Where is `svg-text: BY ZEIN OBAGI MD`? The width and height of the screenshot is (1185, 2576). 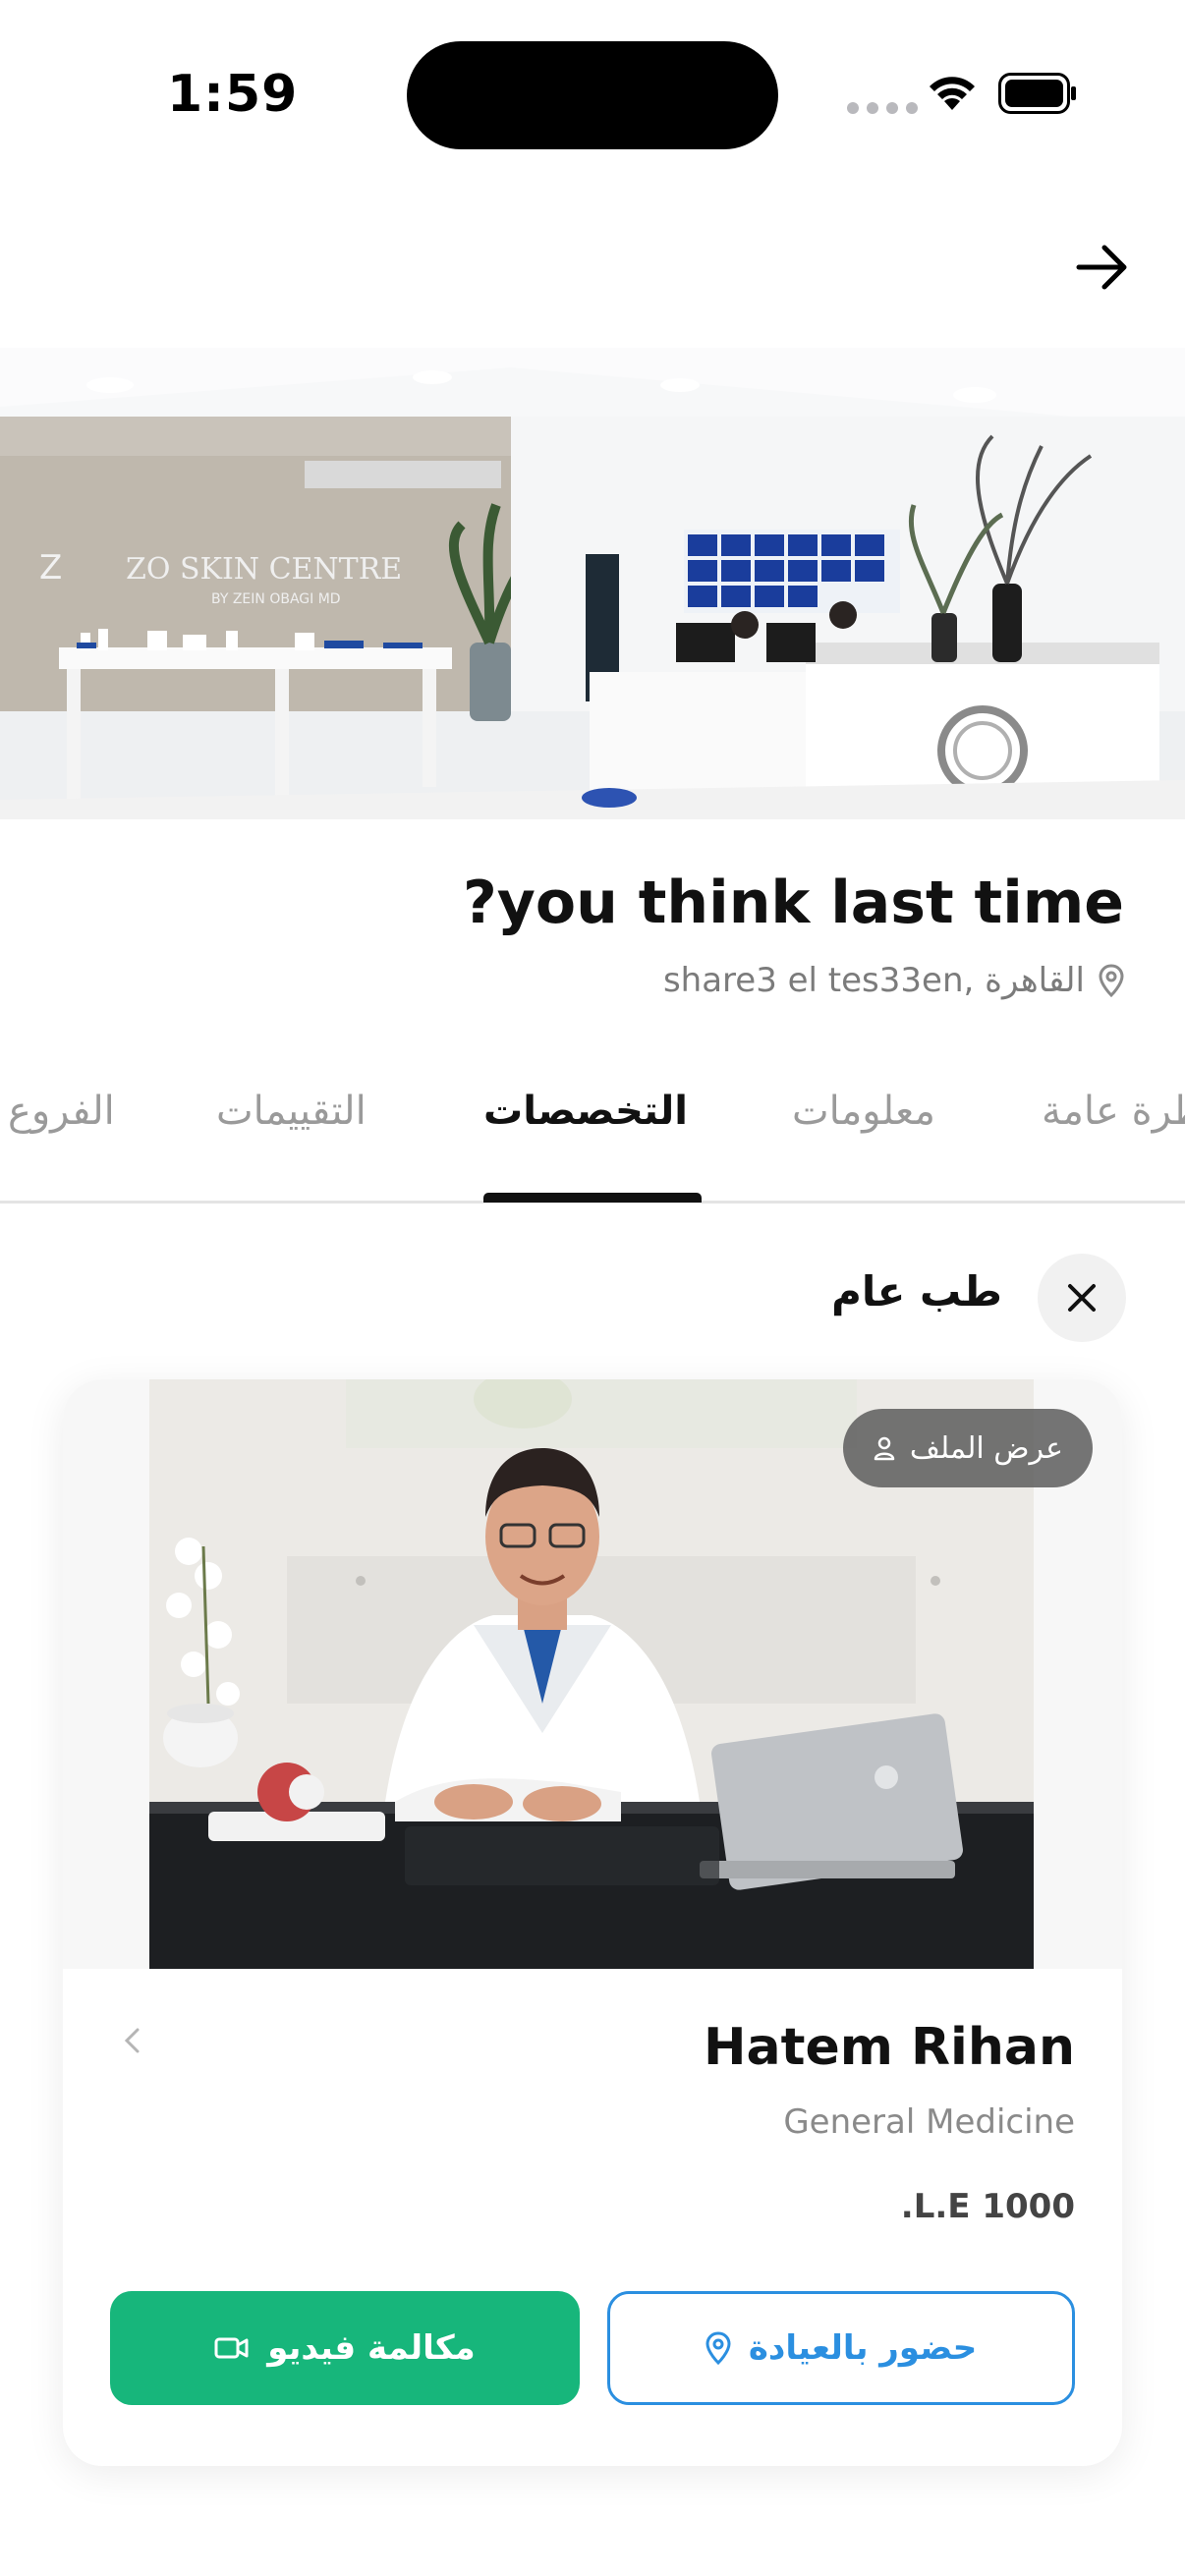
svg-text: BY ZEIN OBAGI MD is located at coordinates (276, 599).